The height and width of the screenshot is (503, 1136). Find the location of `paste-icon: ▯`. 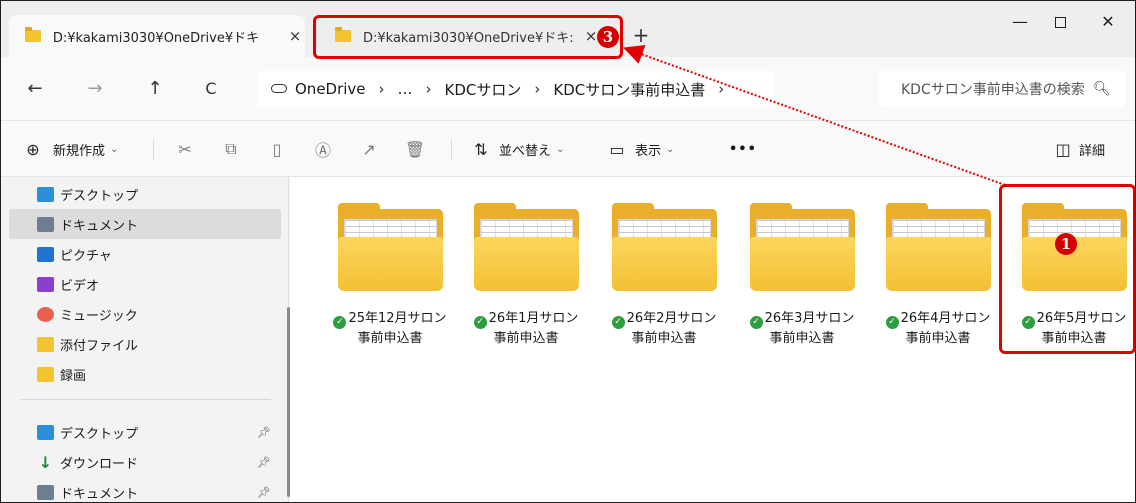

paste-icon: ▯ is located at coordinates (277, 149).